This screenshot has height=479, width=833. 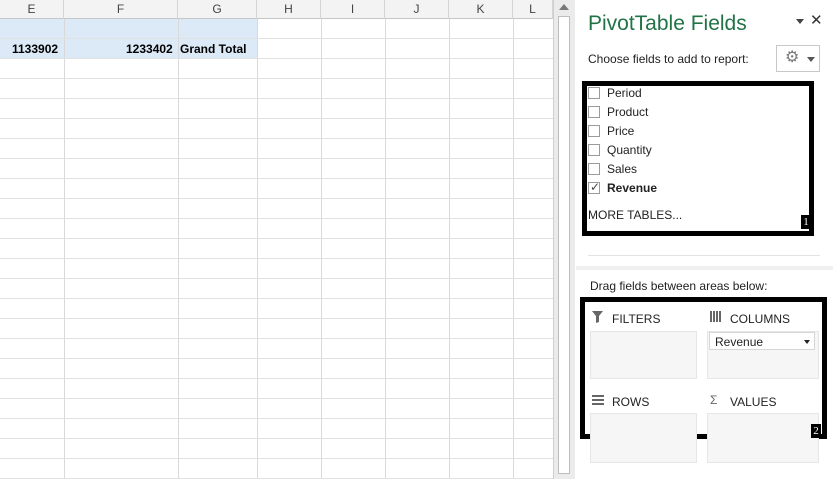 What do you see at coordinates (533, 9) in the screenshot?
I see `column-header-l: L` at bounding box center [533, 9].